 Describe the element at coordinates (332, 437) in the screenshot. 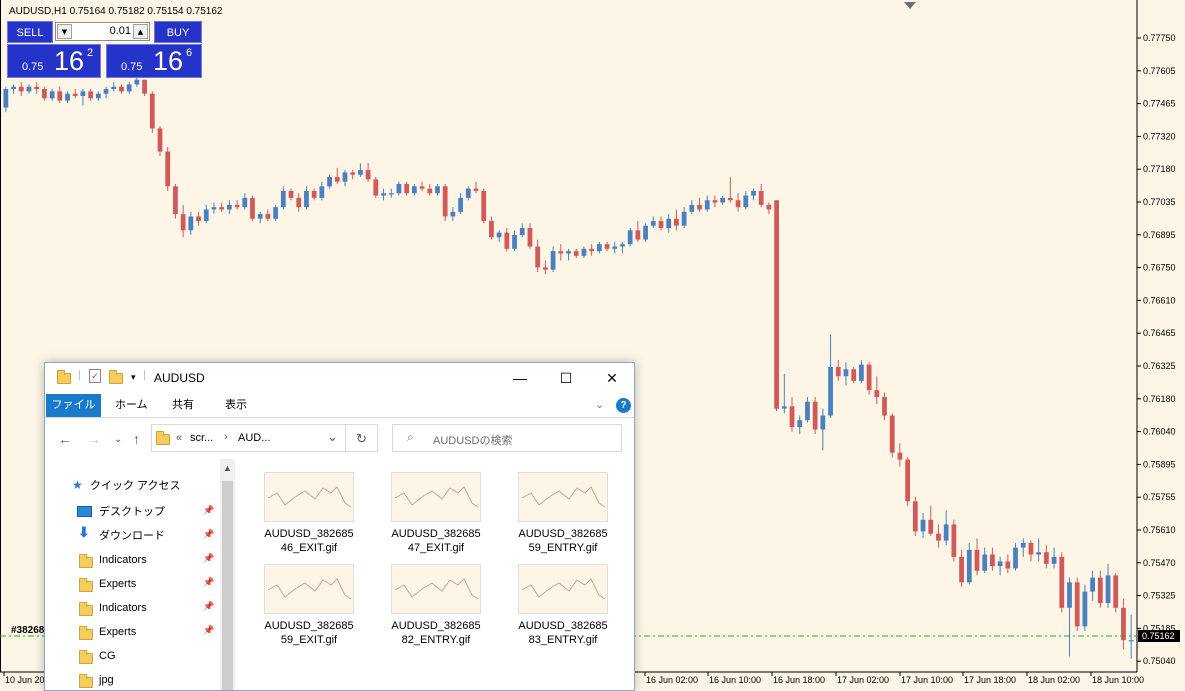

I see `address-dropdown-icon: ⌄` at that location.